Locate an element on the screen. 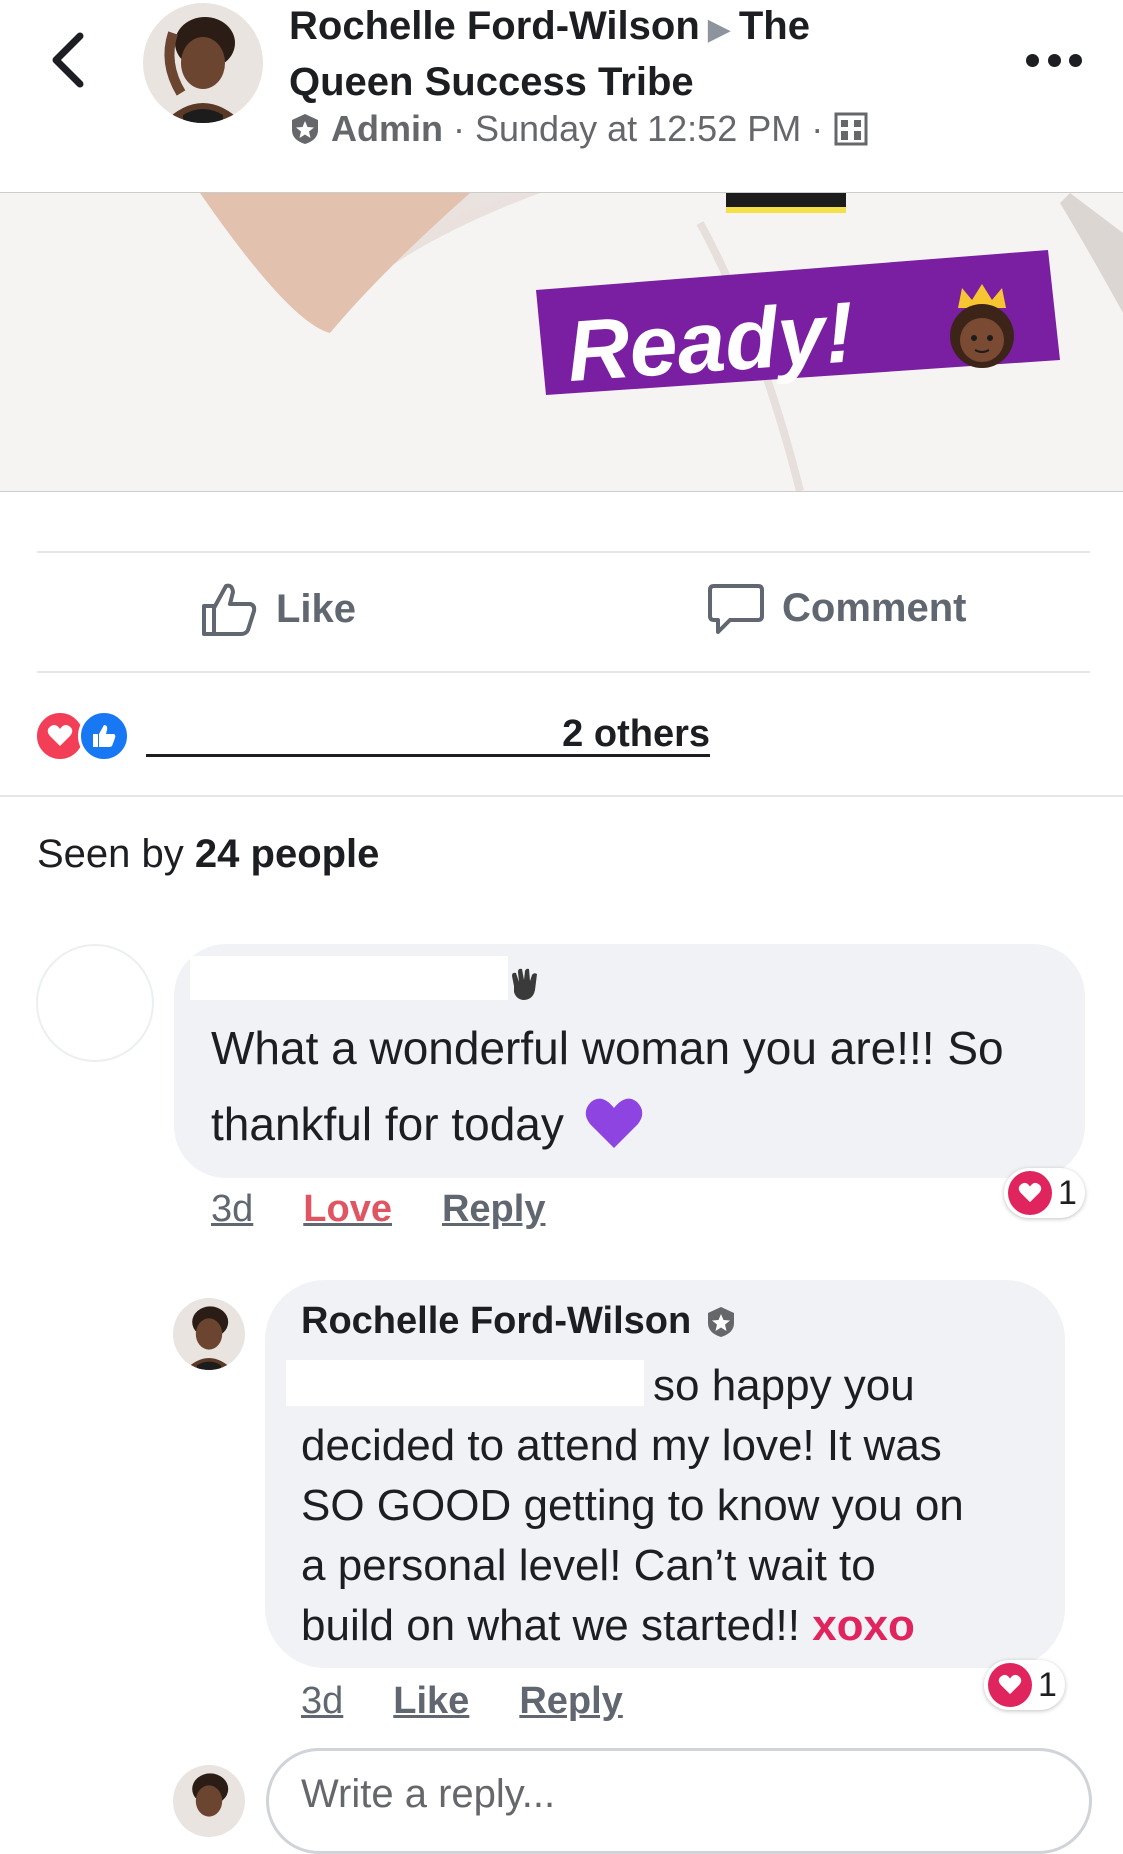 The image size is (1123, 1854). ready-text: Ready! is located at coordinates (710, 339).